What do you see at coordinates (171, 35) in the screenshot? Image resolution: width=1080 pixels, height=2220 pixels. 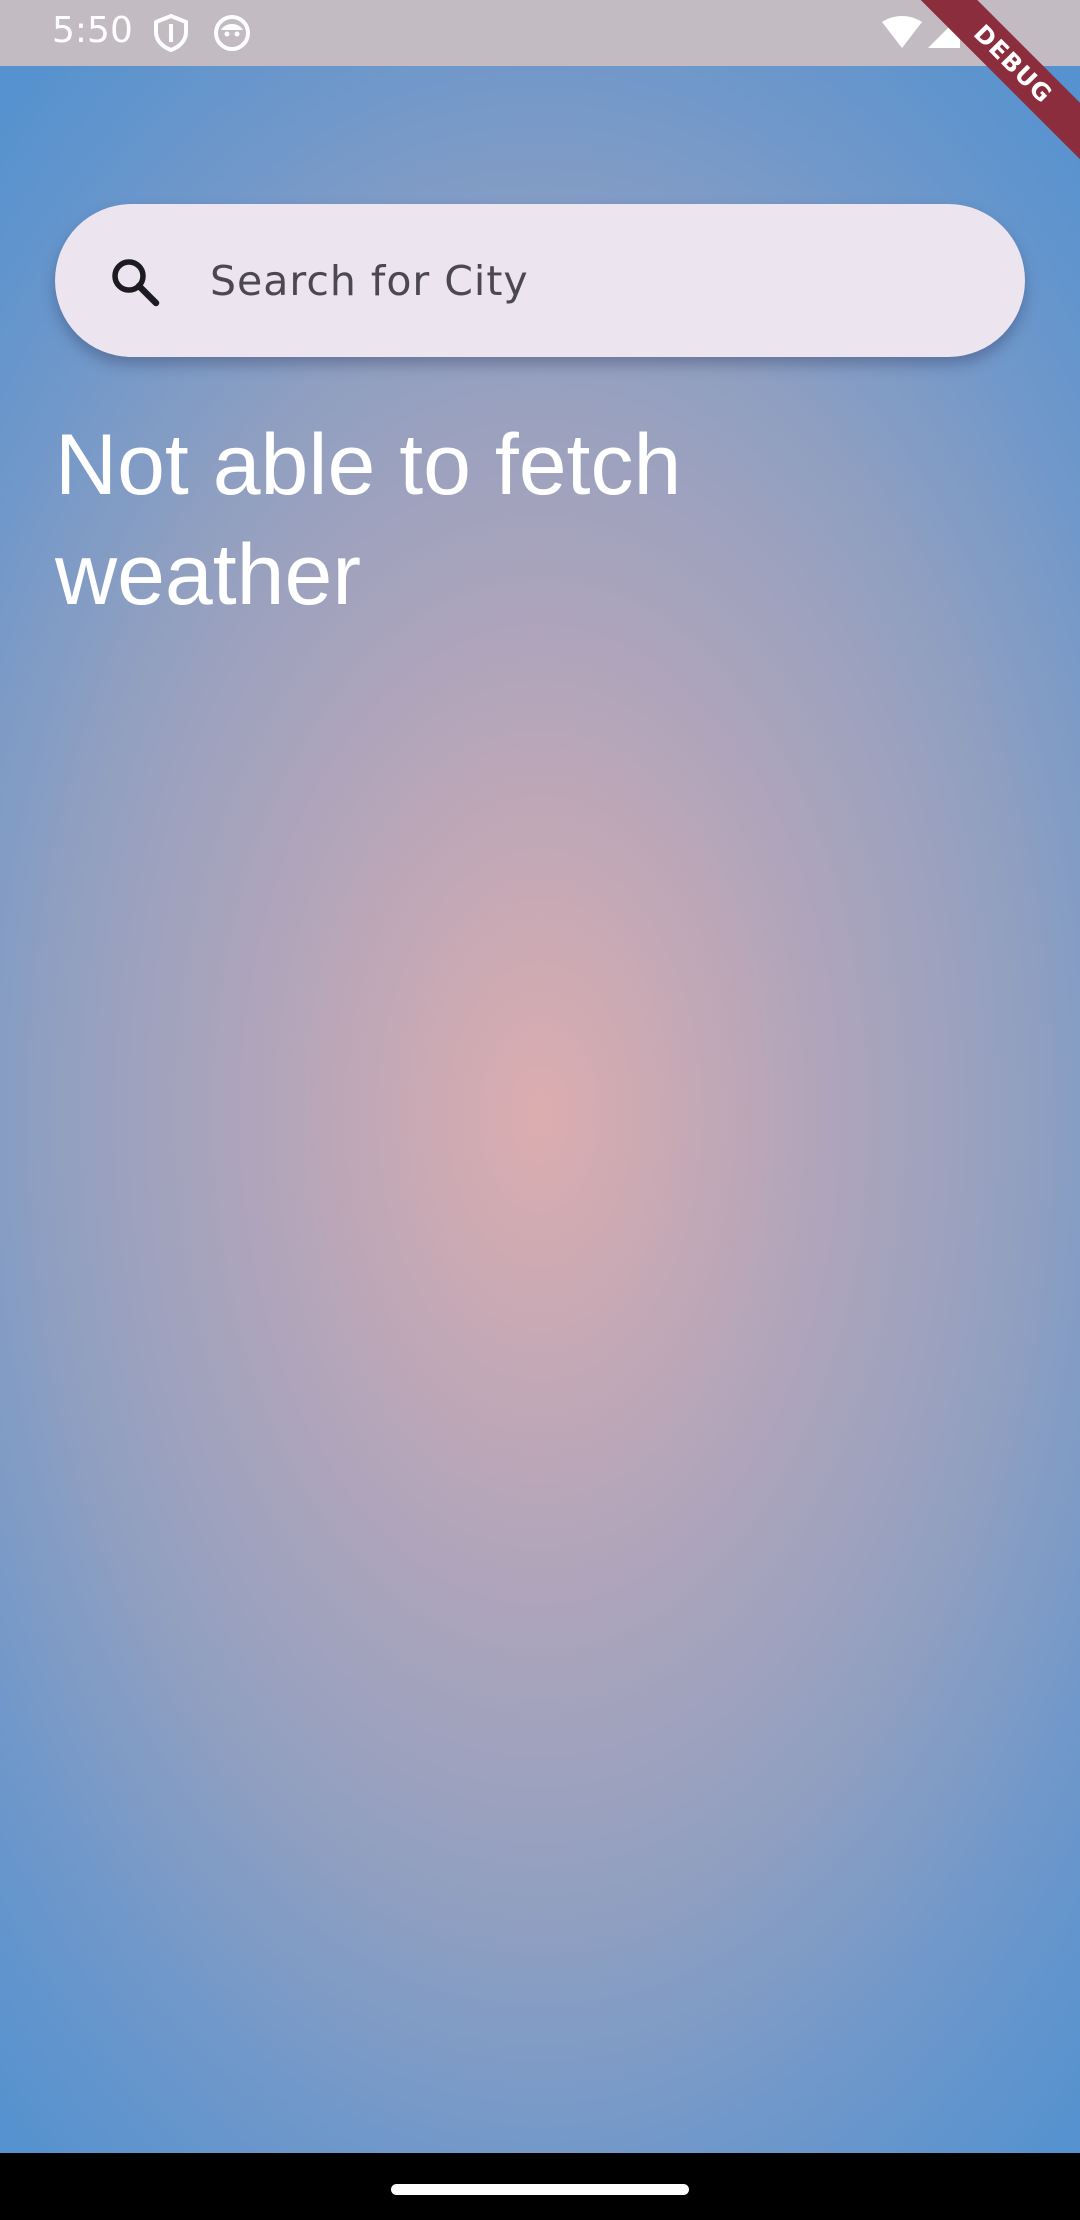 I see `shield-icon` at bounding box center [171, 35].